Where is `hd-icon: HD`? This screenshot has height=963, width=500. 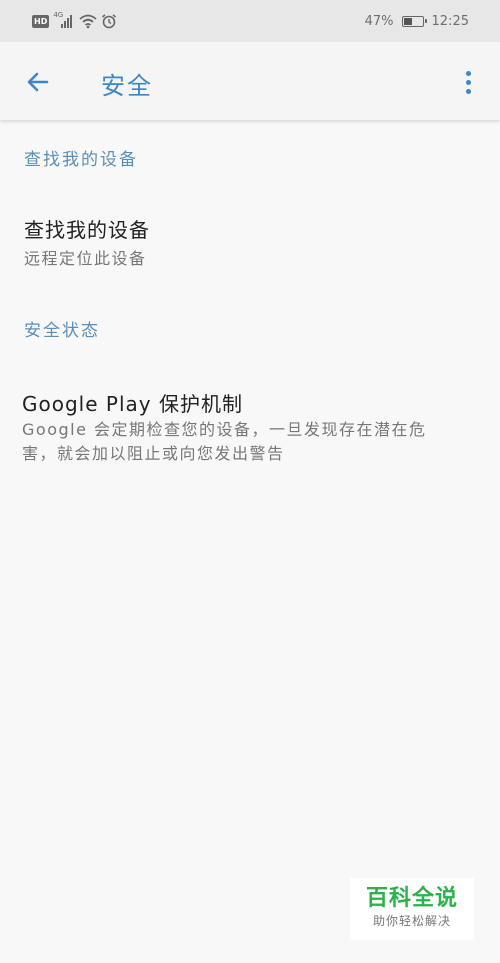 hd-icon: HD is located at coordinates (41, 21).